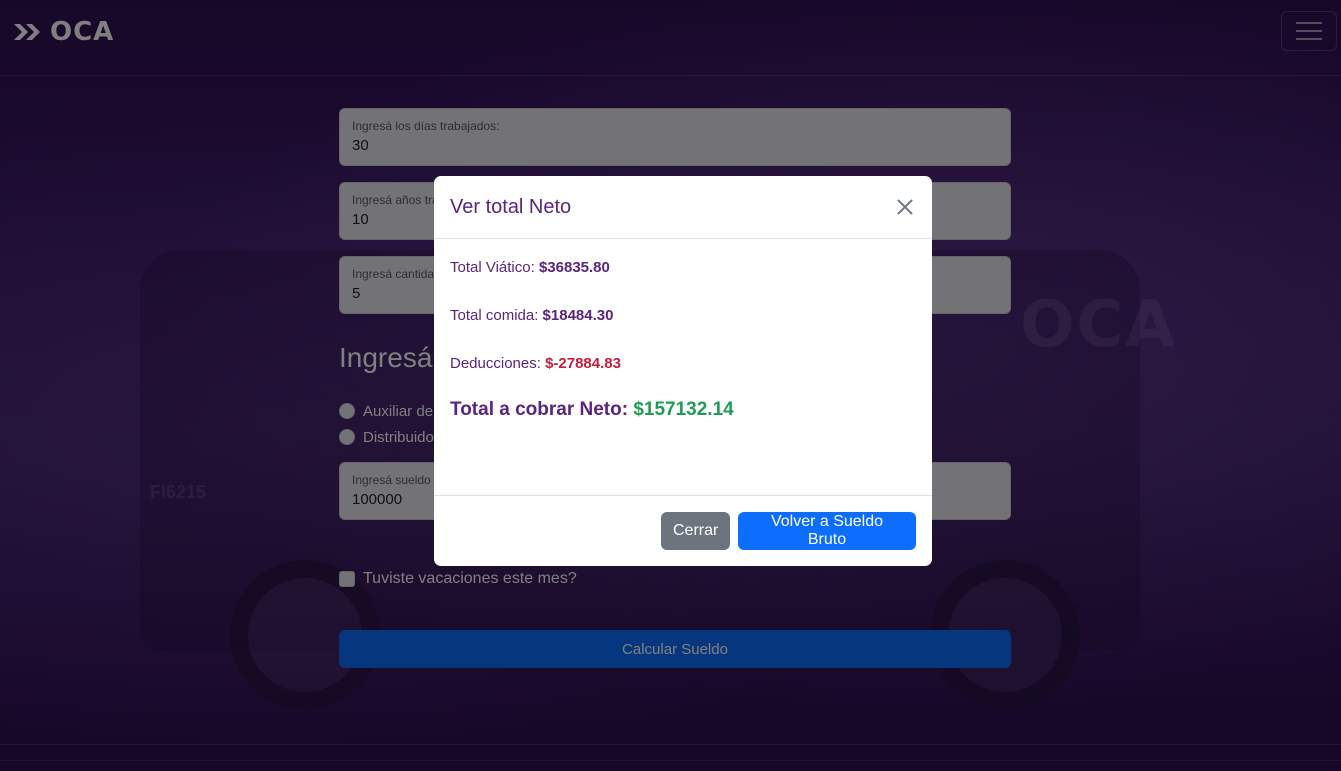  I want to click on comida-line: Total comida: $18484.30, so click(683, 316).